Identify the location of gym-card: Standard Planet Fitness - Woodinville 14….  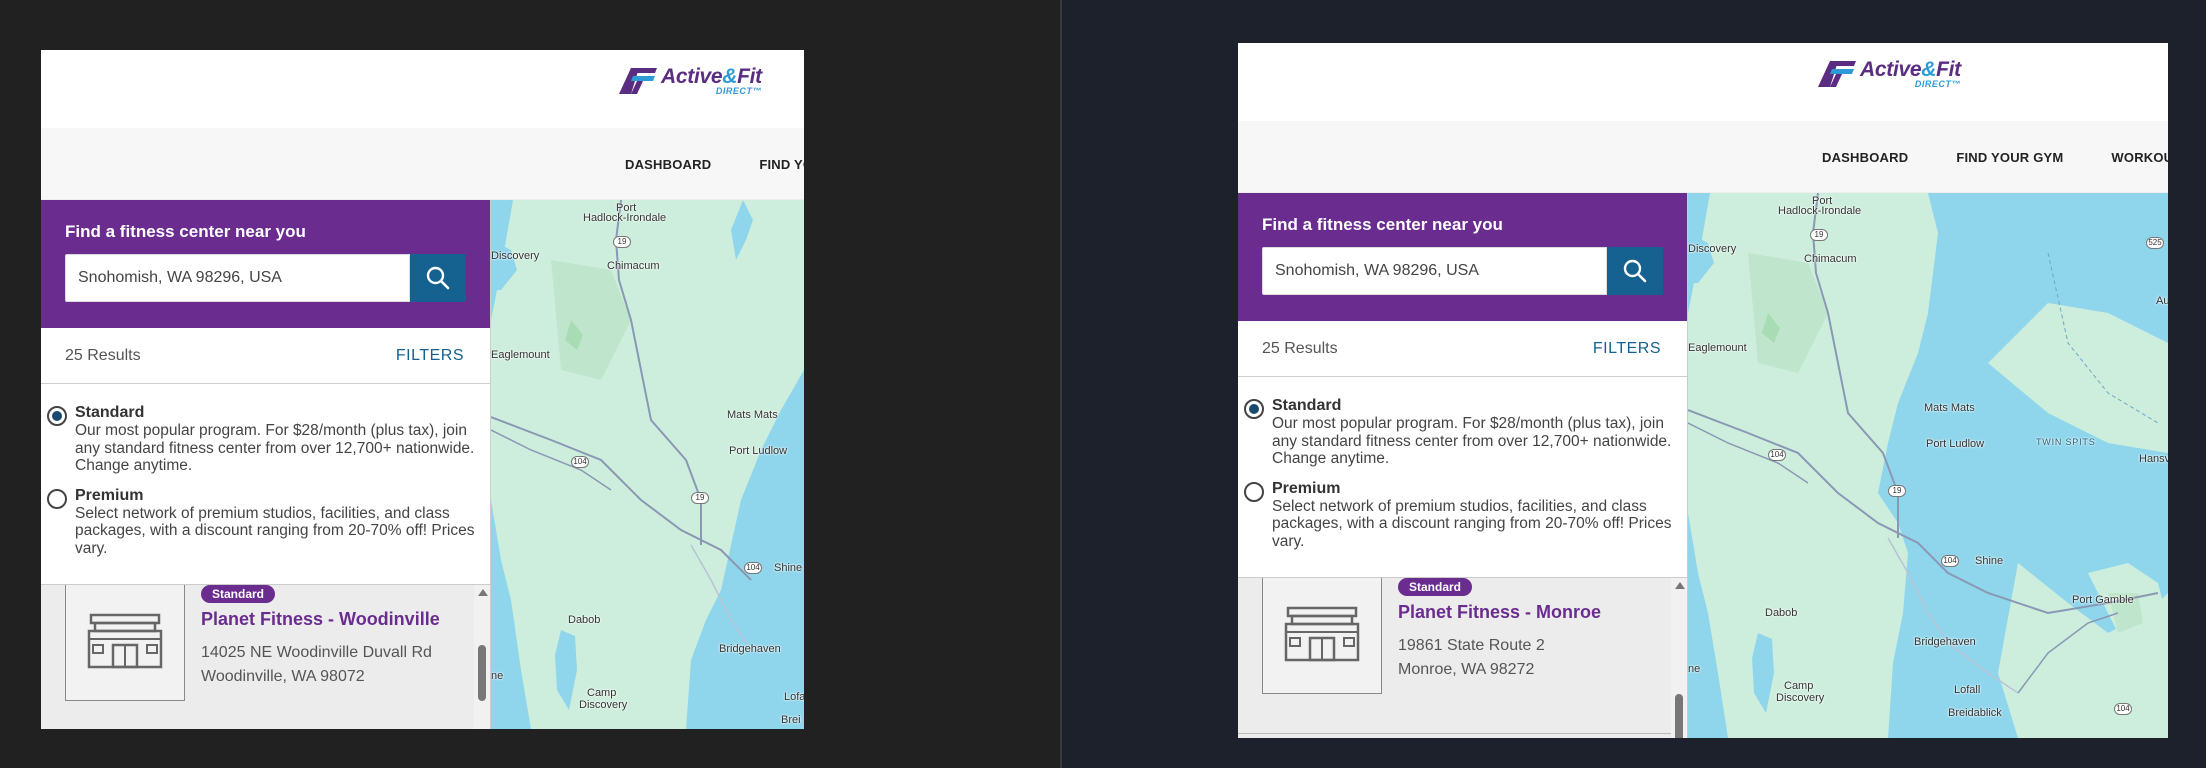
(265, 645).